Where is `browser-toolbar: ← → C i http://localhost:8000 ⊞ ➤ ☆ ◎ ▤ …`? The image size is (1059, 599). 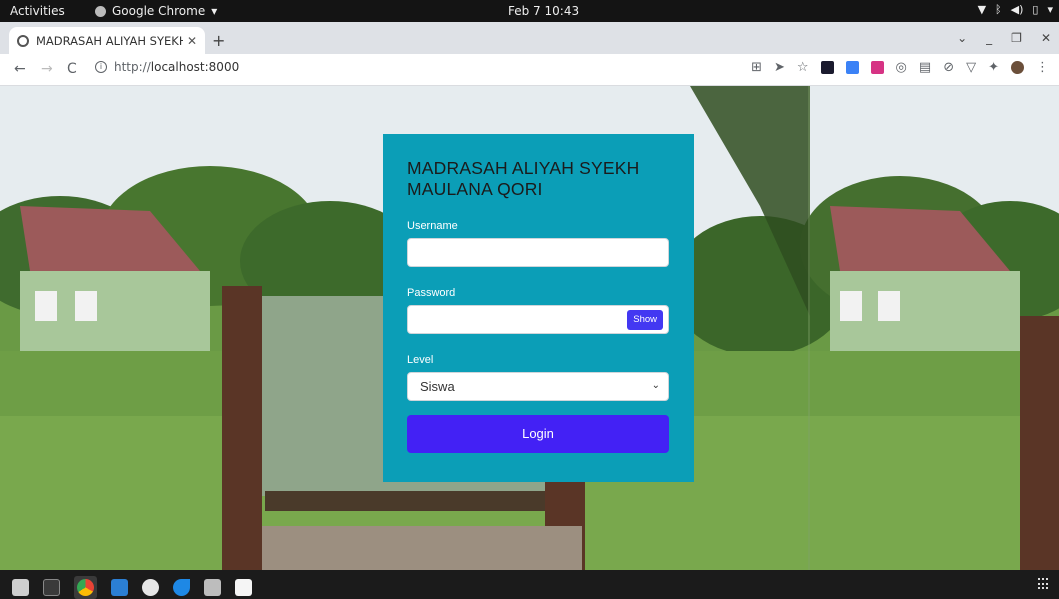
browser-toolbar: ← → C i http://localhost:8000 ⊞ ➤ ☆ ◎ ▤ … is located at coordinates (529, 70).